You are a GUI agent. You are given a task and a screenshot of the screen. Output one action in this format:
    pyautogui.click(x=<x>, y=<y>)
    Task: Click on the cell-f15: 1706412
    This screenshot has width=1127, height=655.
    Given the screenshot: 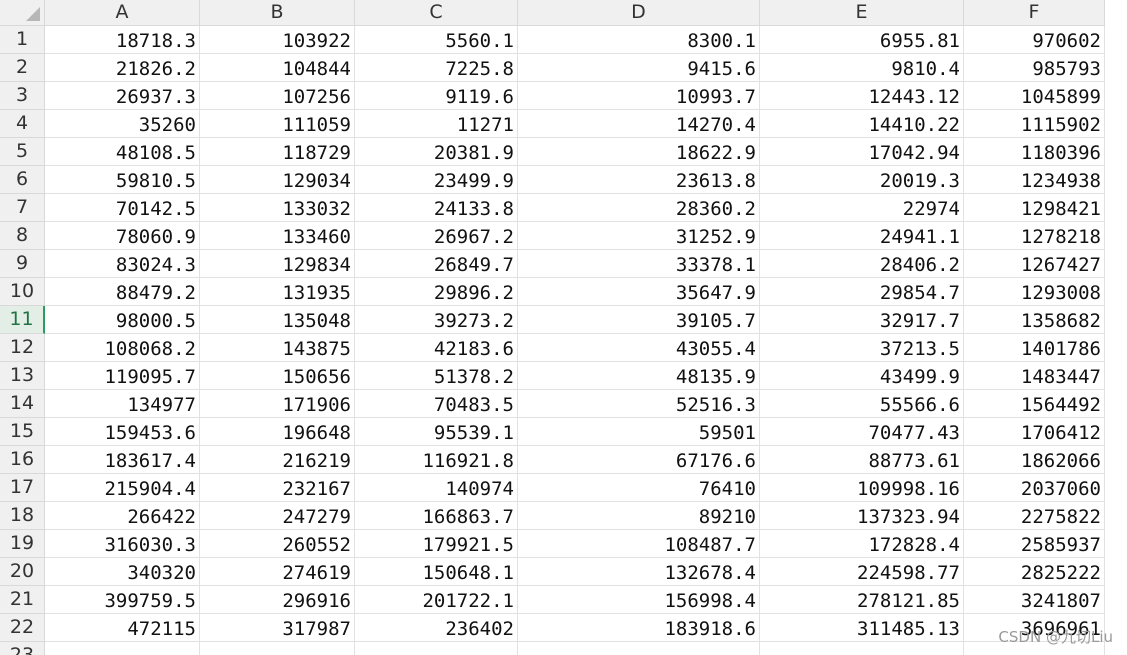 What is the action you would take?
    pyautogui.click(x=1034, y=432)
    